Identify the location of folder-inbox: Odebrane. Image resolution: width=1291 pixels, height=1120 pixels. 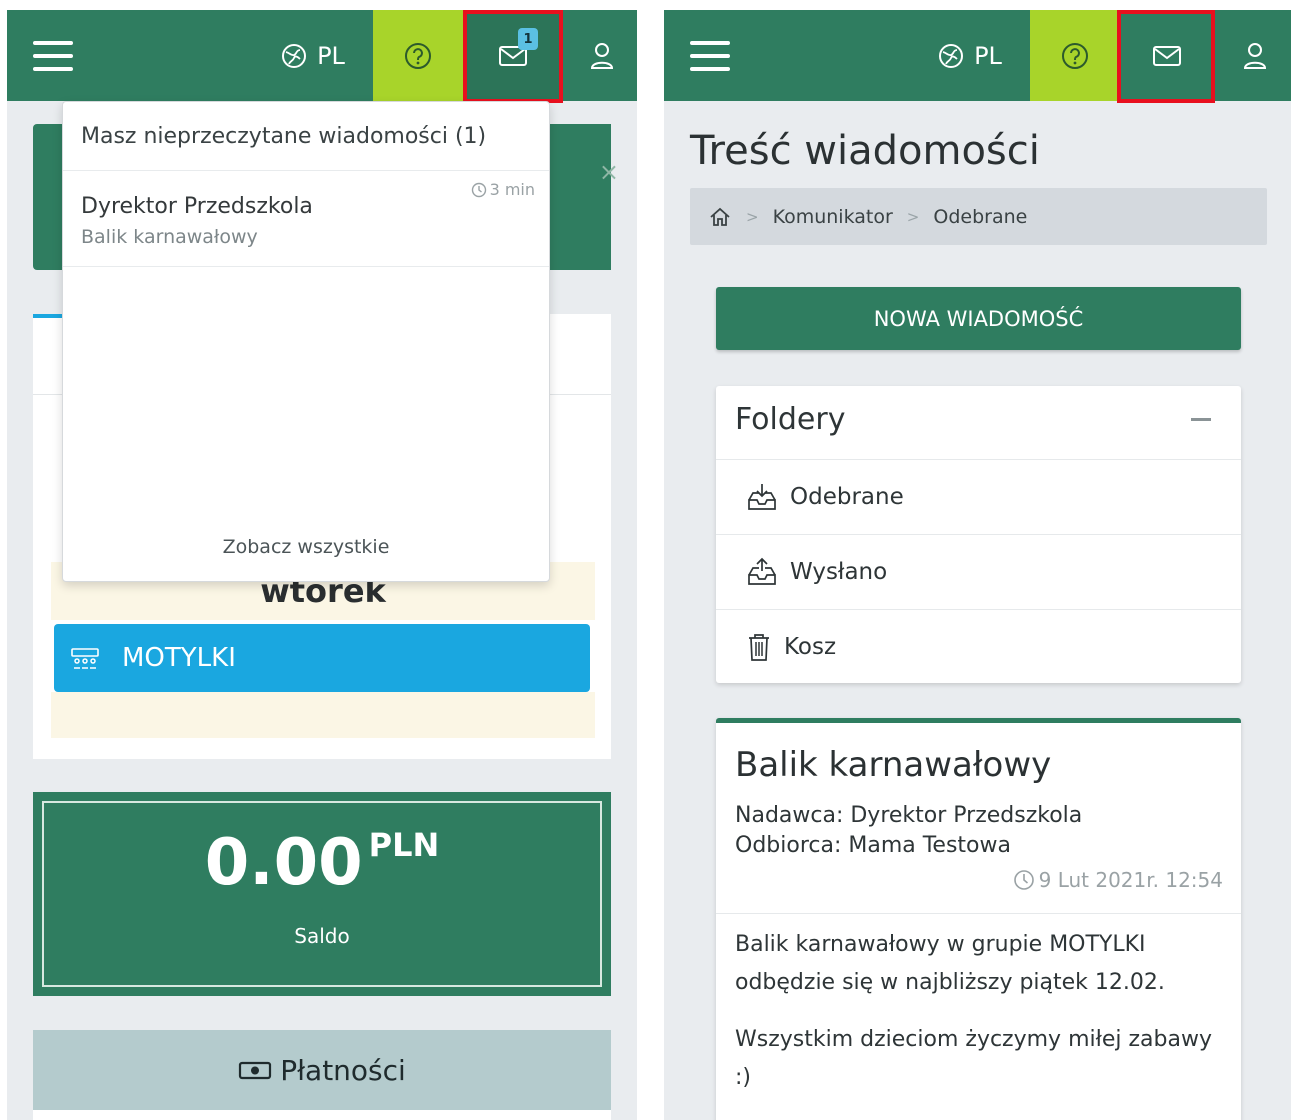
(978, 496).